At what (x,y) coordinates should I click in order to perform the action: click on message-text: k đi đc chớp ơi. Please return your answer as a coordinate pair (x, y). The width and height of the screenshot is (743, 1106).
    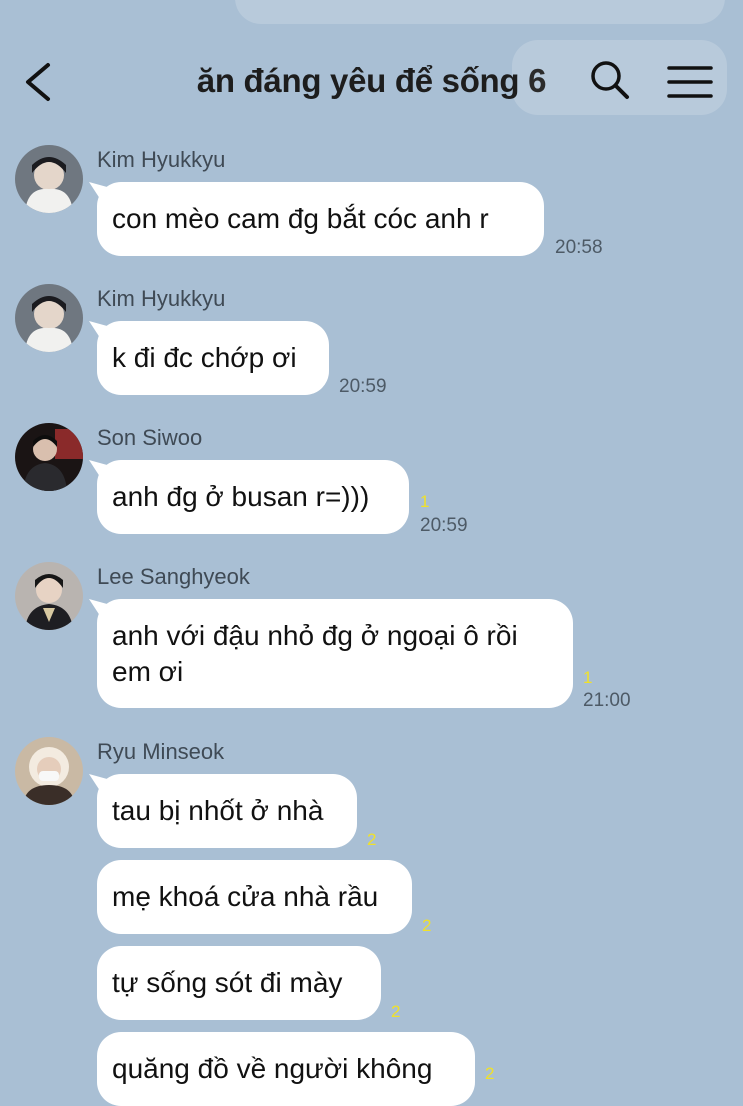
    Looking at the image, I should click on (204, 357).